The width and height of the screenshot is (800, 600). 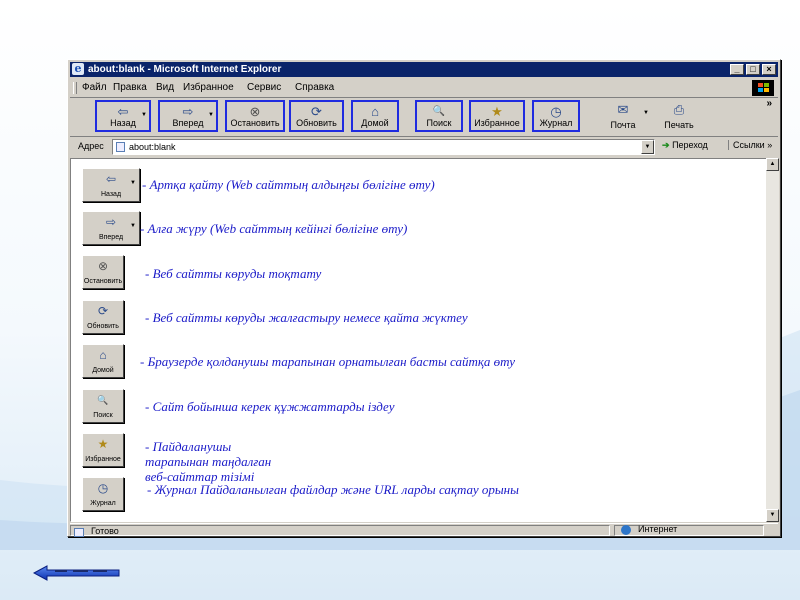 I want to click on toolbar-label: Назад, so click(x=123, y=123).